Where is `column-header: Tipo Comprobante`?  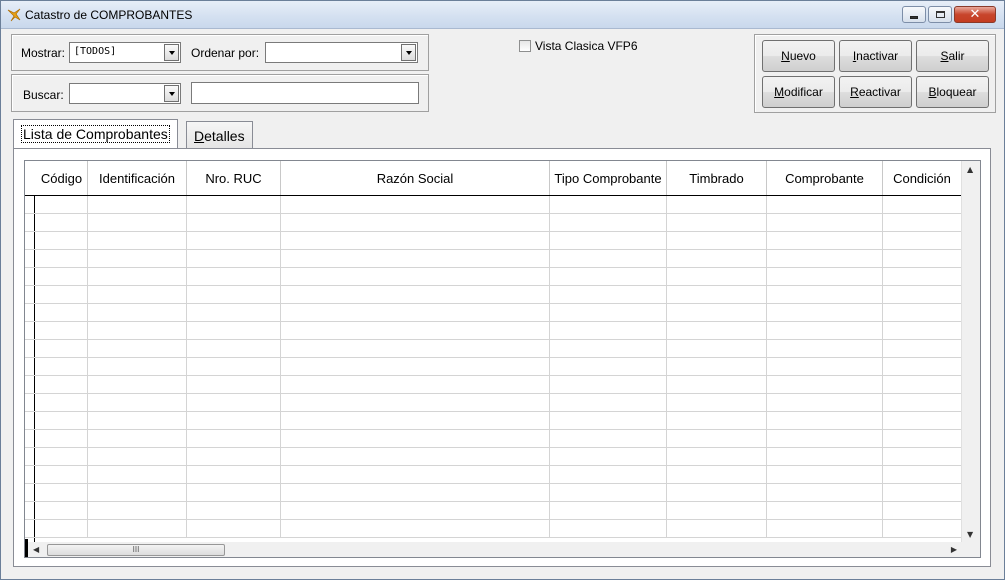
column-header: Tipo Comprobante is located at coordinates (608, 178).